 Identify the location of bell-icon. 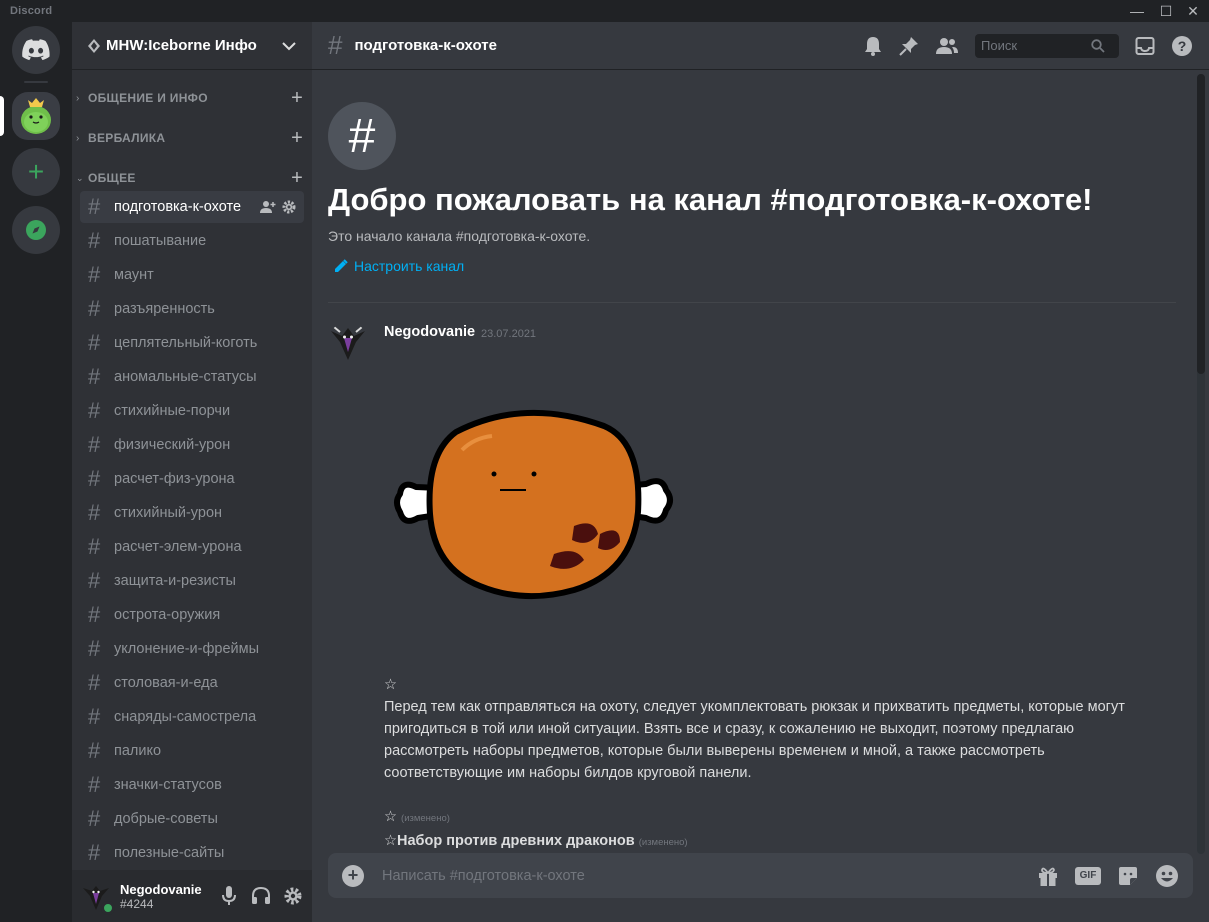
(873, 46).